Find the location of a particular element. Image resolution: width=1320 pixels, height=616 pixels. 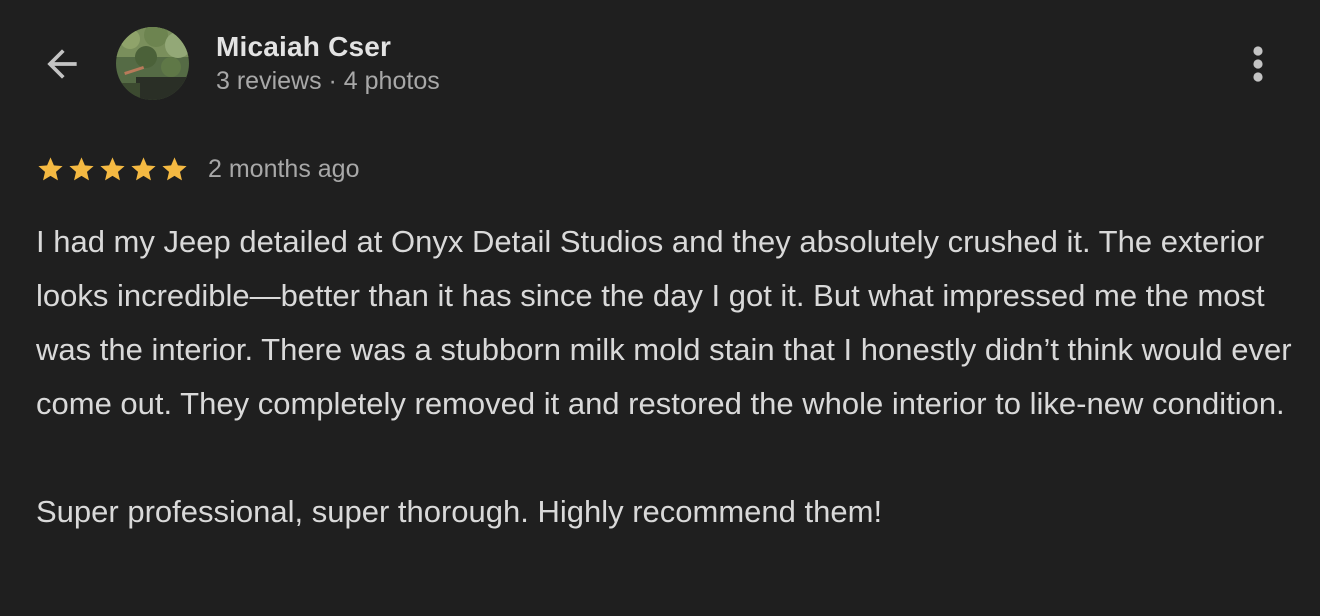

reviewer-name: Micaiah Cser is located at coordinates (303, 47).